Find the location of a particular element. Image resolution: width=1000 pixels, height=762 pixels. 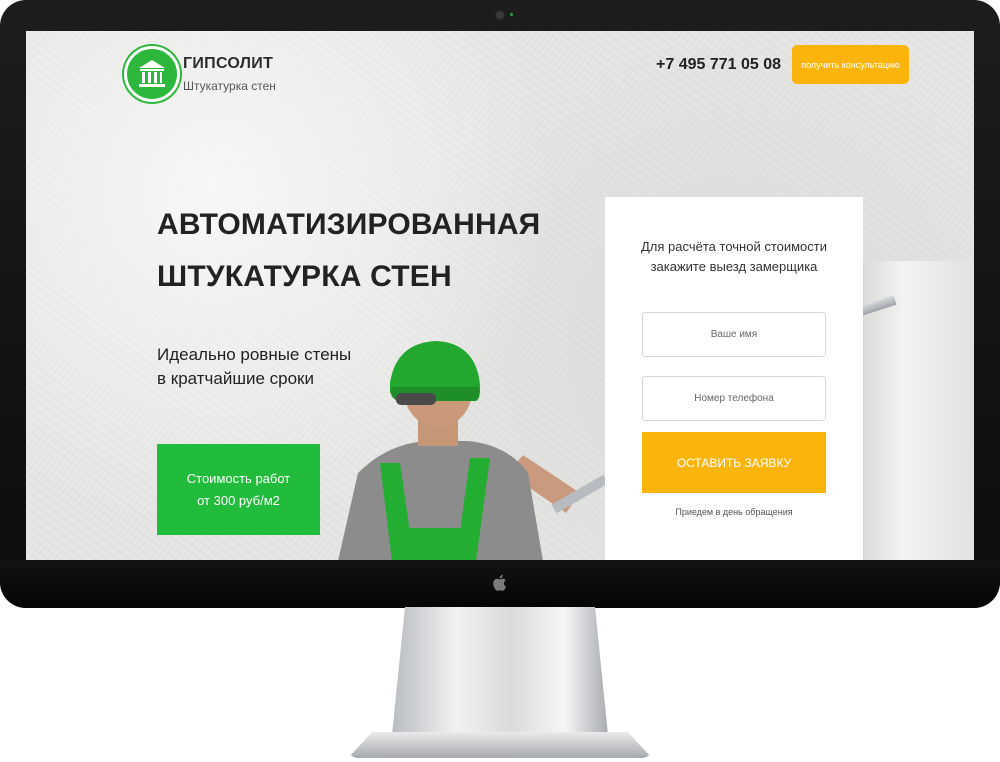

phone-input is located at coordinates (734, 398).